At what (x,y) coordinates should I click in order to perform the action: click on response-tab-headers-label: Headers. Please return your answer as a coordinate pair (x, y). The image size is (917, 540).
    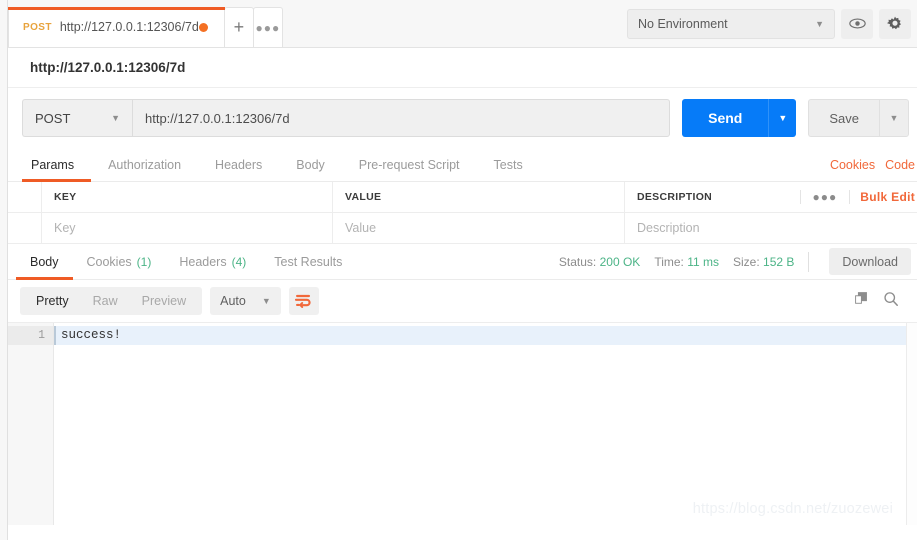
    Looking at the image, I should click on (203, 261).